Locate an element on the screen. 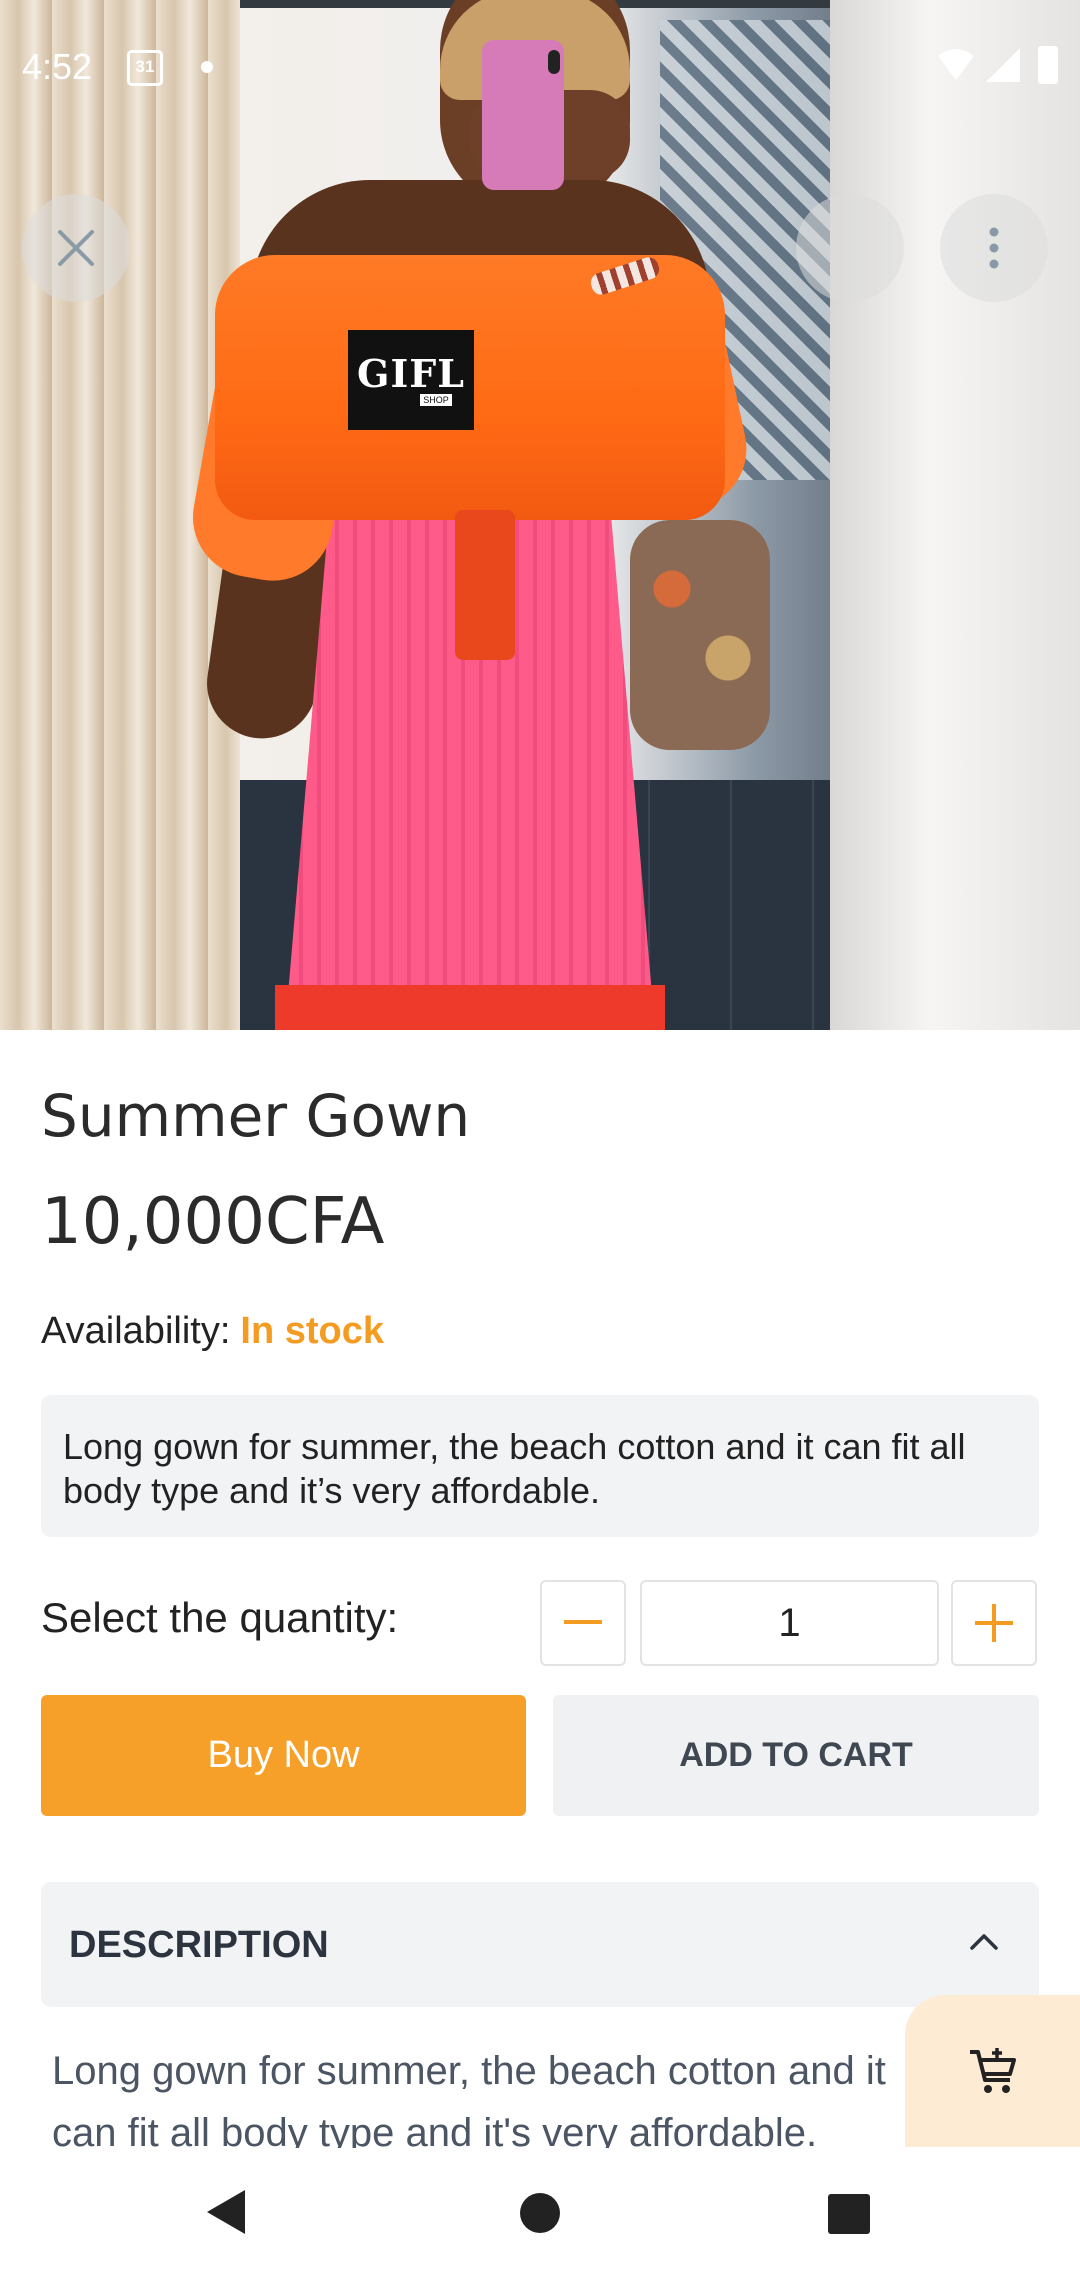  status-time: 4:52 is located at coordinates (57, 66).